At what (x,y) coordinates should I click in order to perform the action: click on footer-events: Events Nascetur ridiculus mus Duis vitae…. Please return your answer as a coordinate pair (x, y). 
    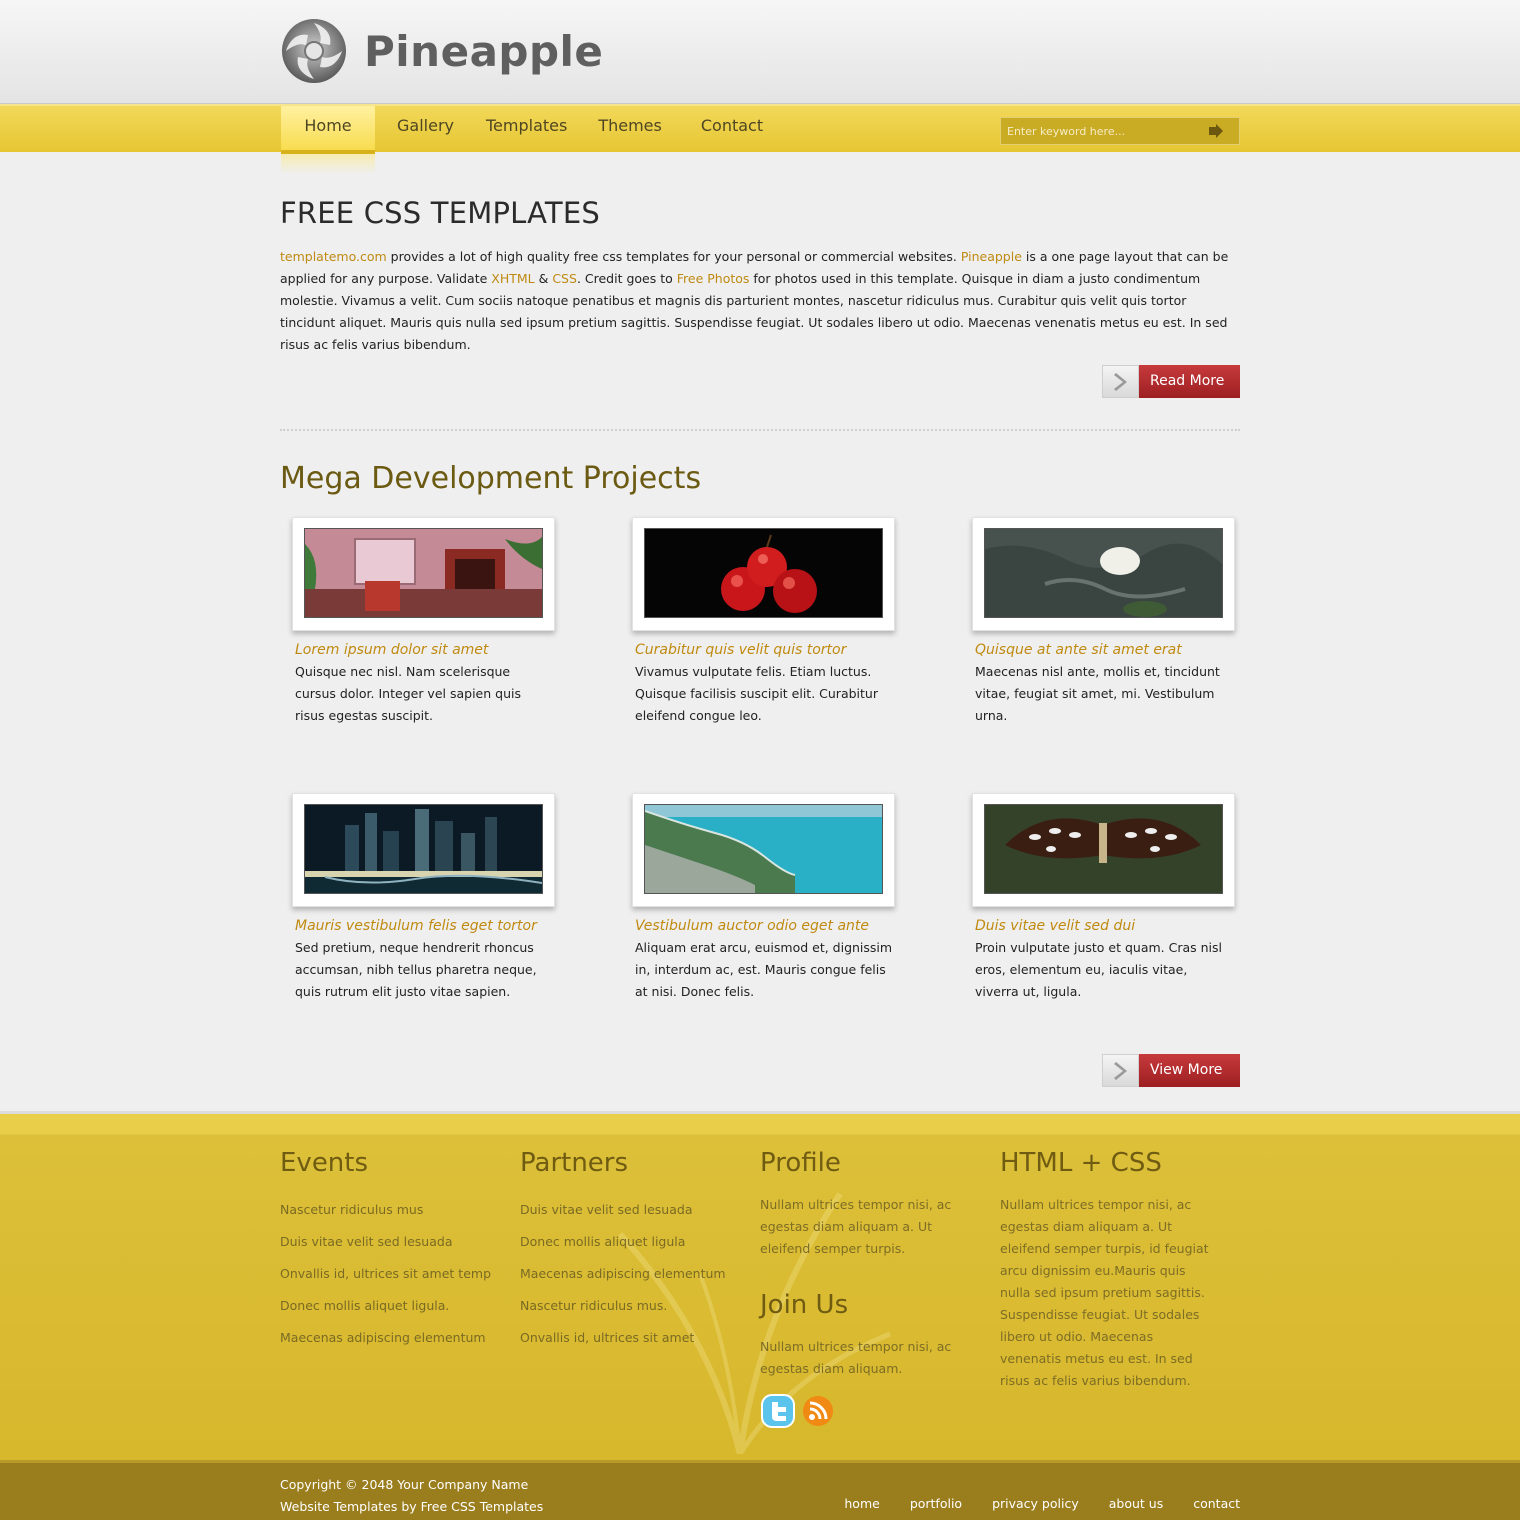
    Looking at the image, I should click on (400, 1288).